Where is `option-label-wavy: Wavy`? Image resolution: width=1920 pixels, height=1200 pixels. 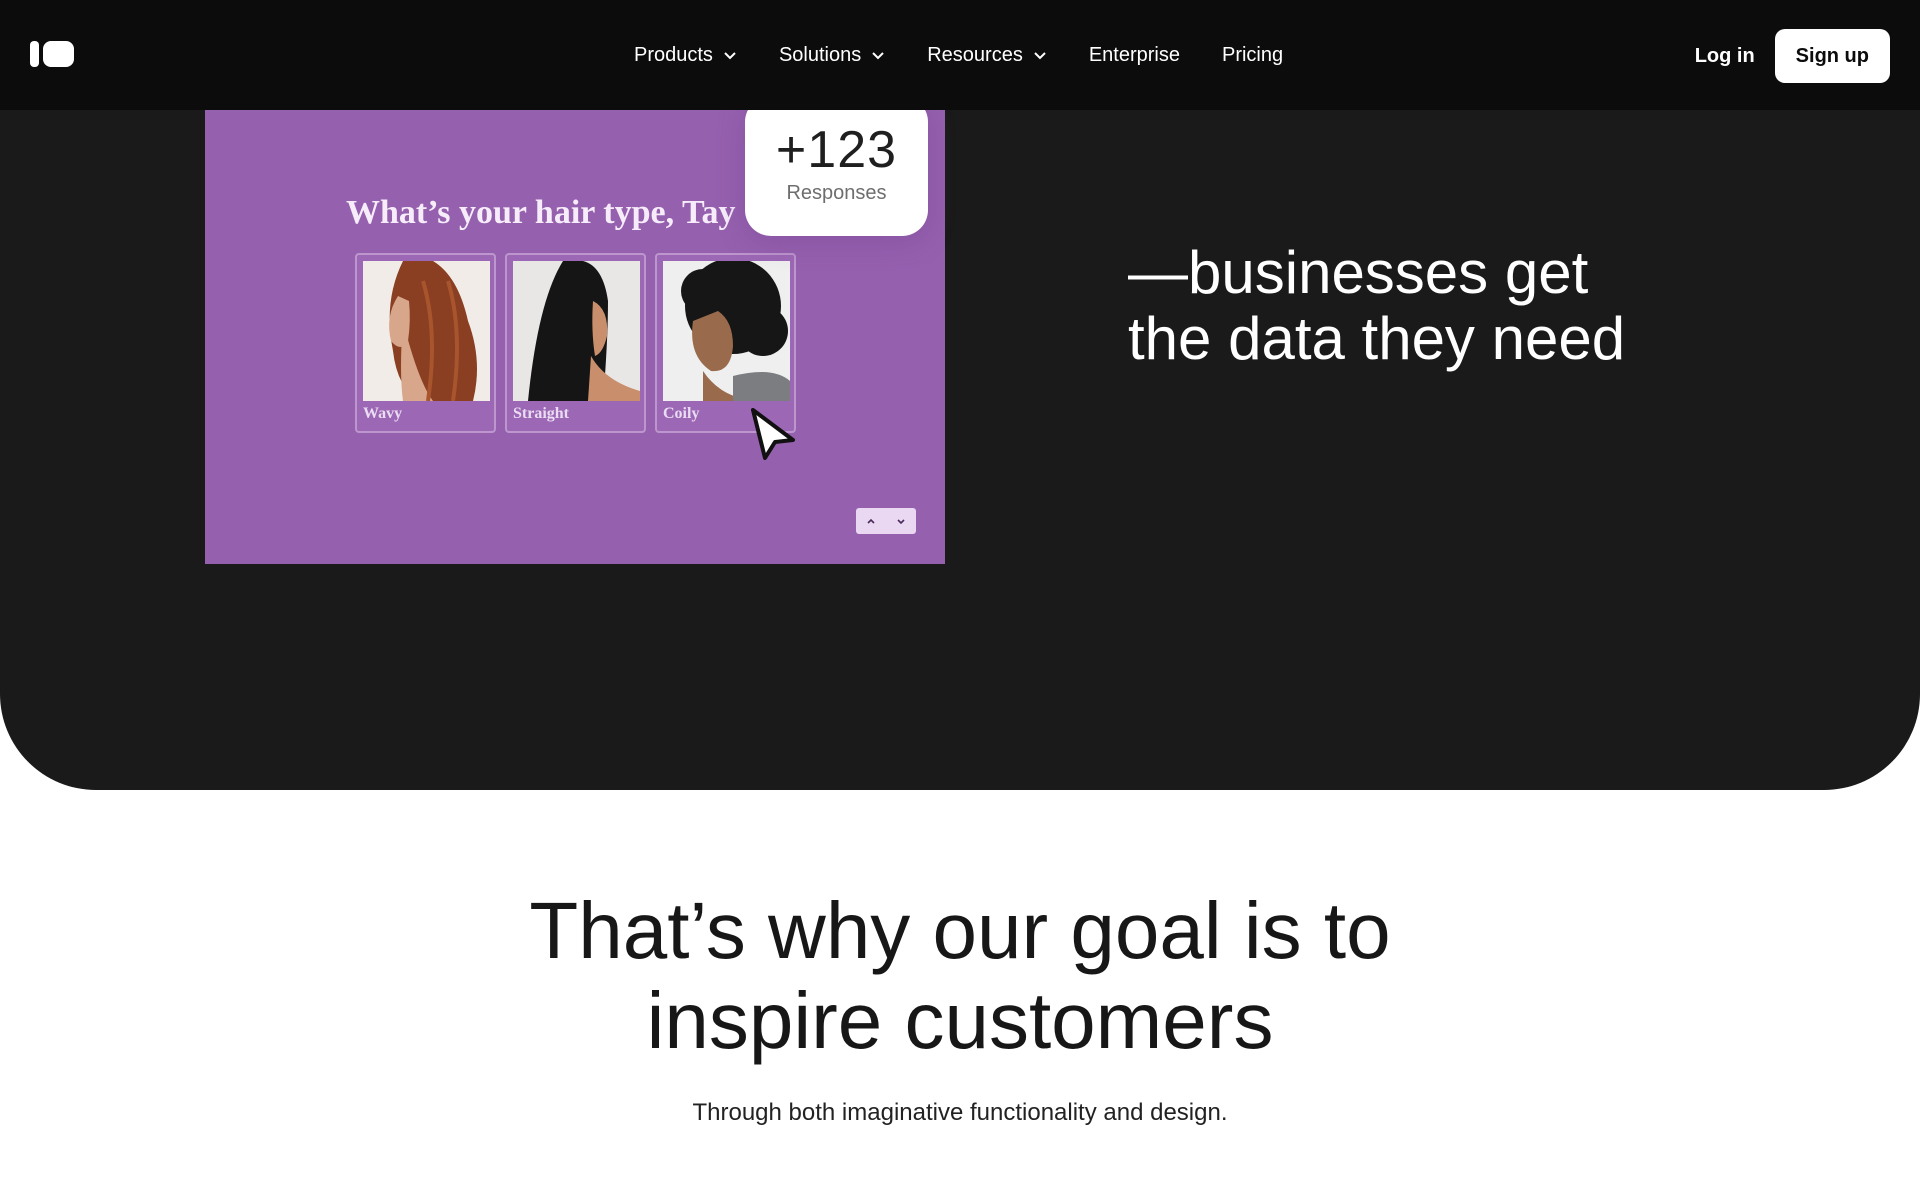
option-label-wavy: Wavy is located at coordinates (383, 413).